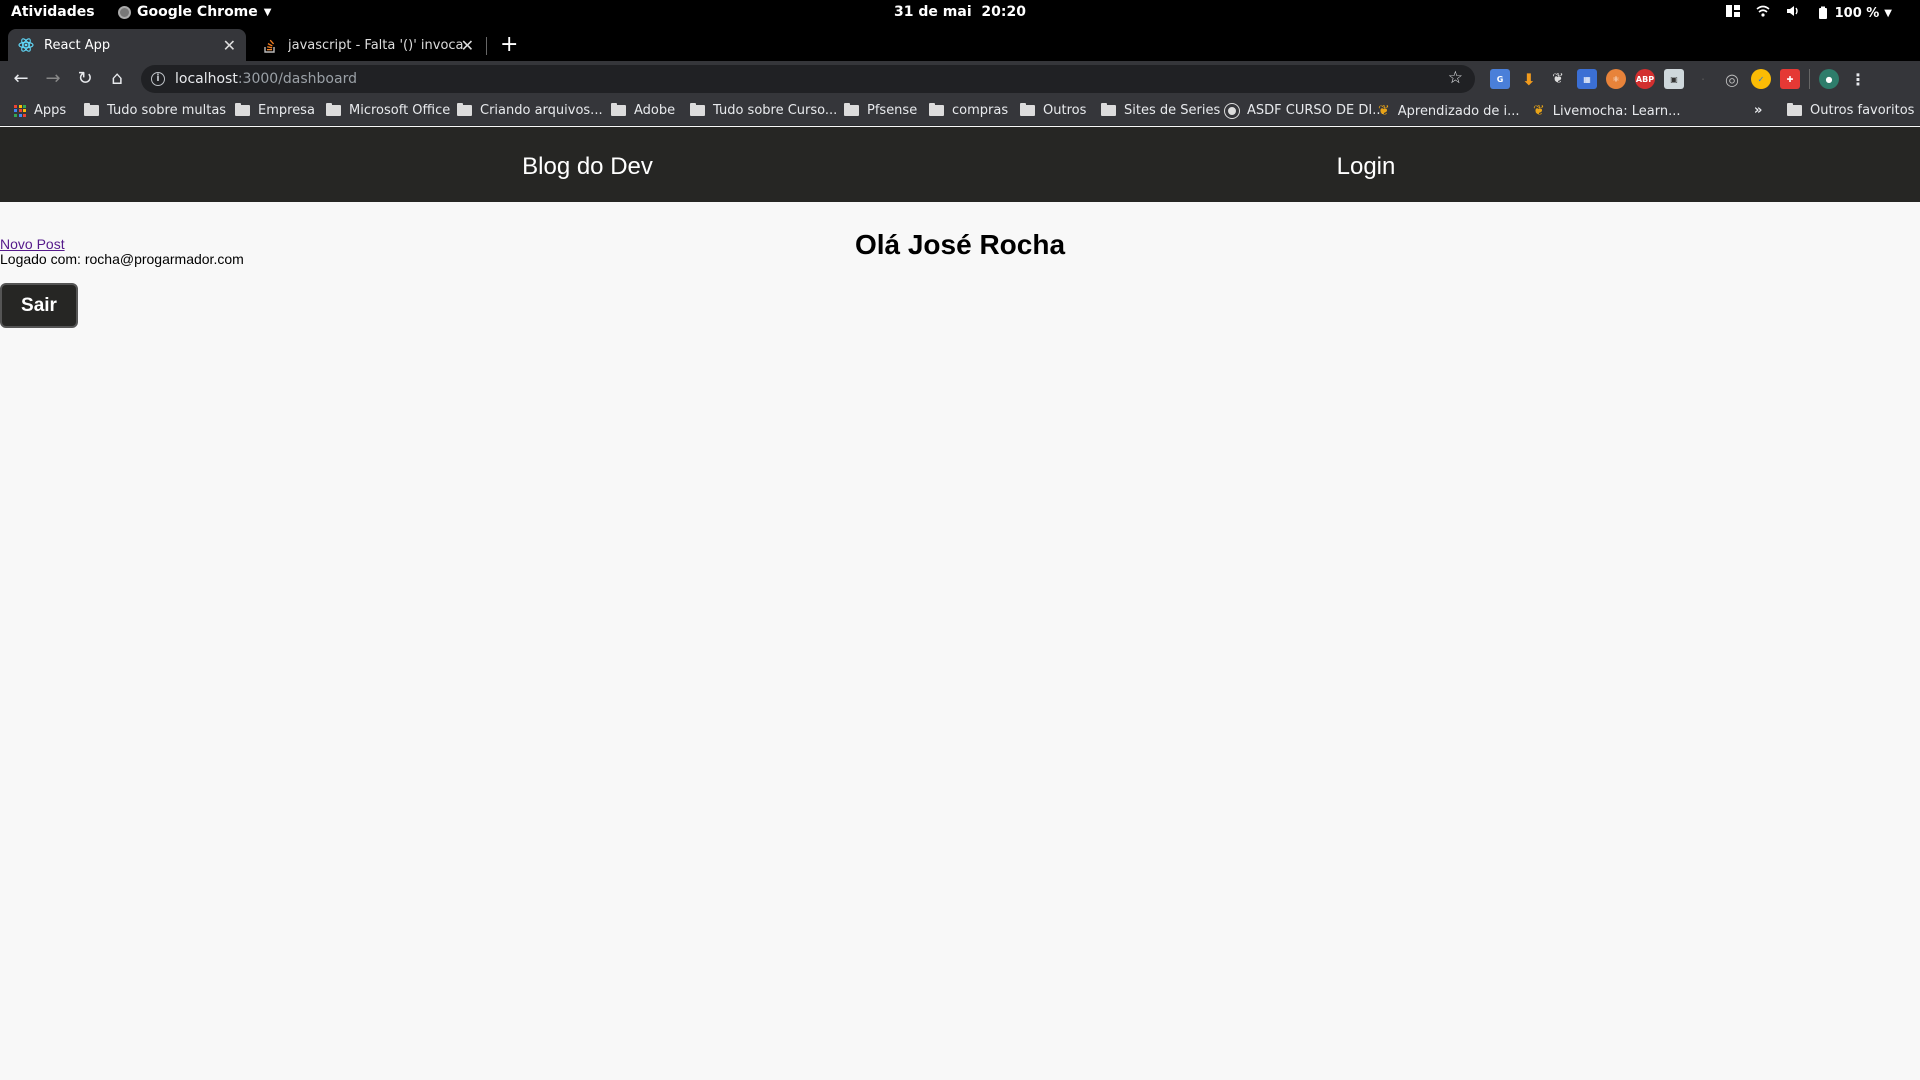  I want to click on bookmark-folder: Sites de Series, so click(1160, 110).